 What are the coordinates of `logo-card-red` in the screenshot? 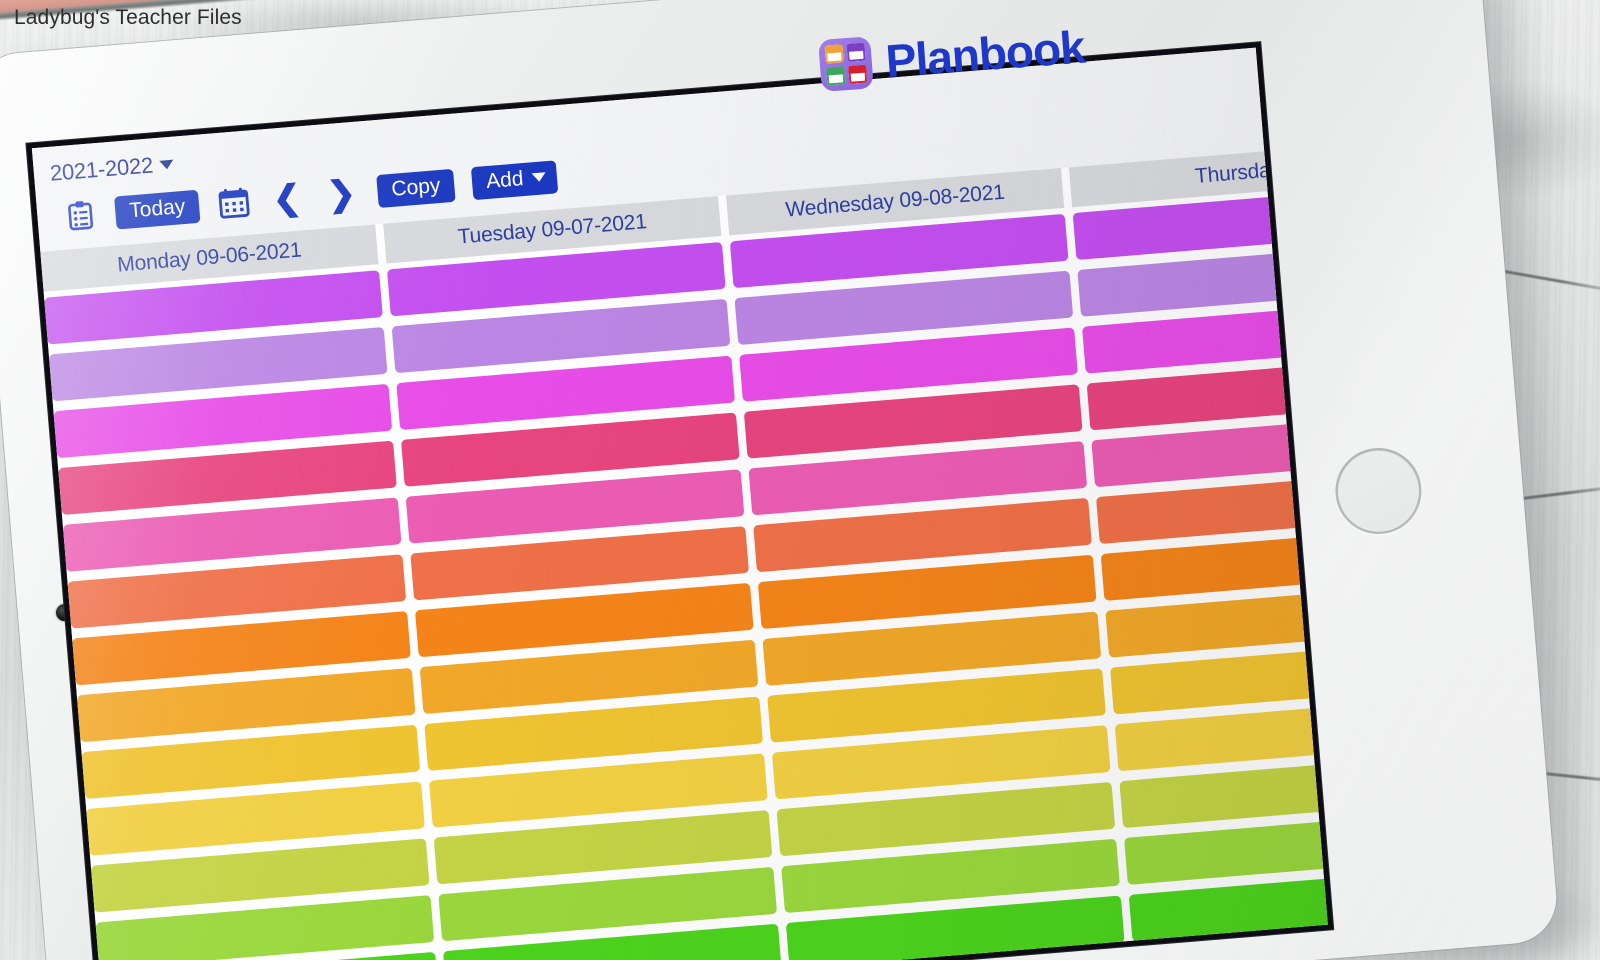 It's located at (858, 74).